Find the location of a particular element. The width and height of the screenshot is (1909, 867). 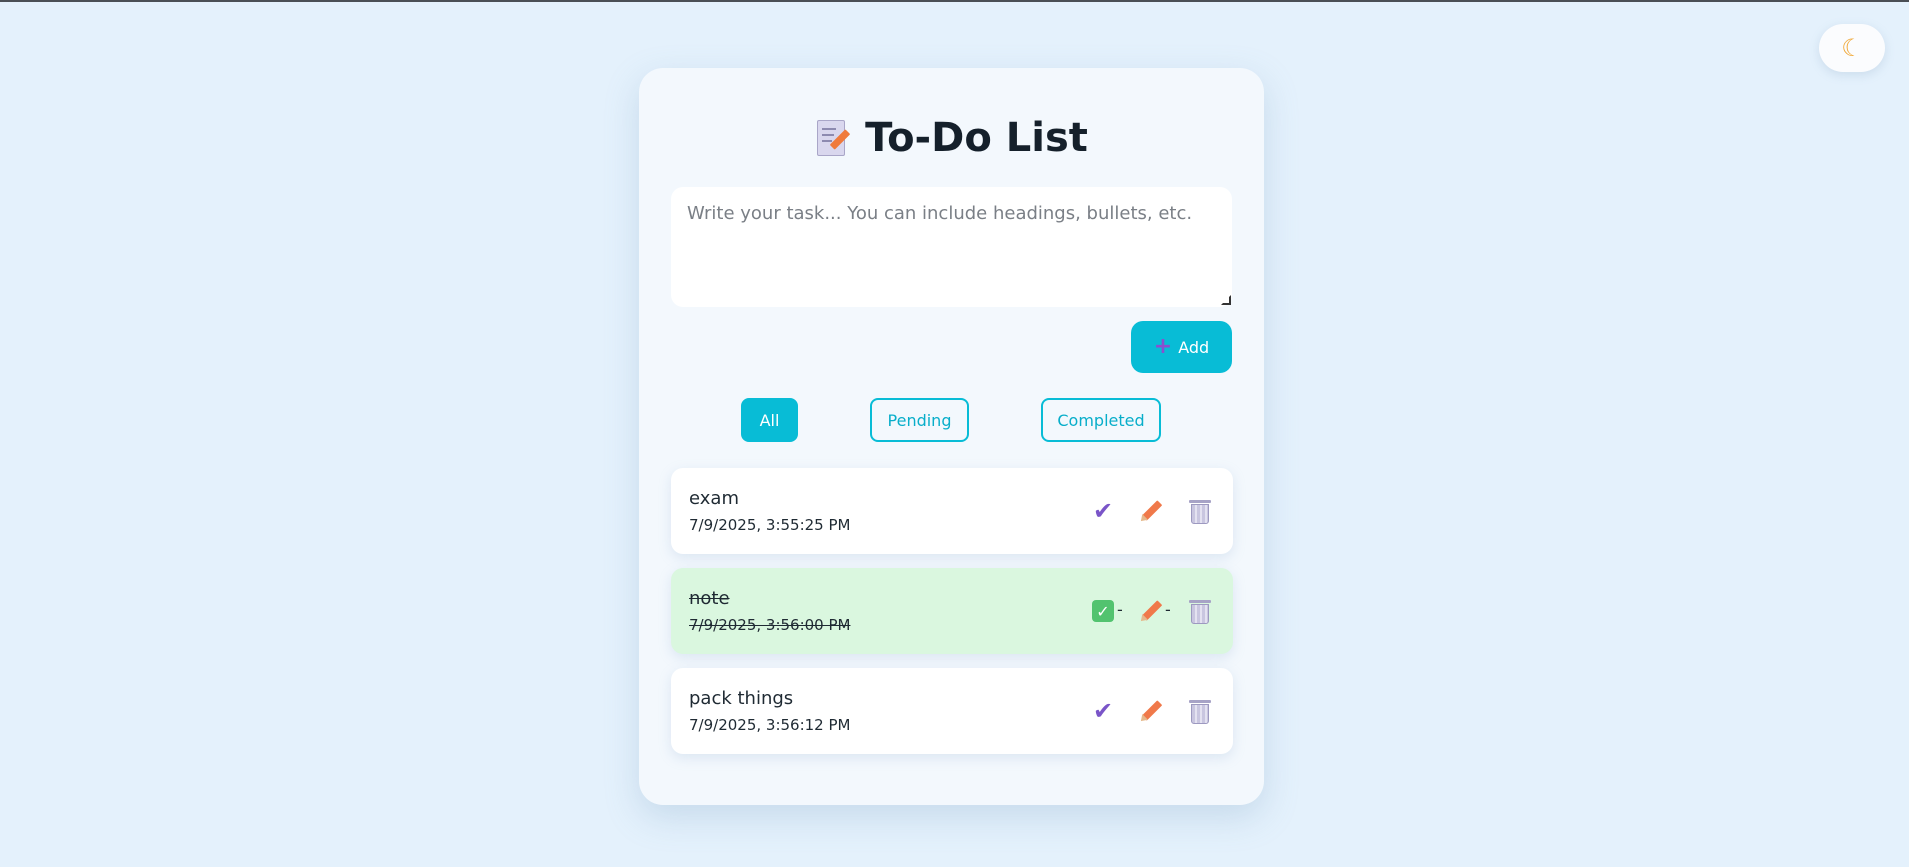

filter-completed-label: Completed is located at coordinates (1101, 420).